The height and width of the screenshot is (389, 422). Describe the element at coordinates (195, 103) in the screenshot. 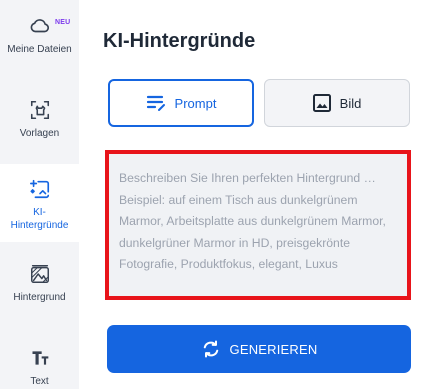

I see `prompt-mode-label: Prompt` at that location.